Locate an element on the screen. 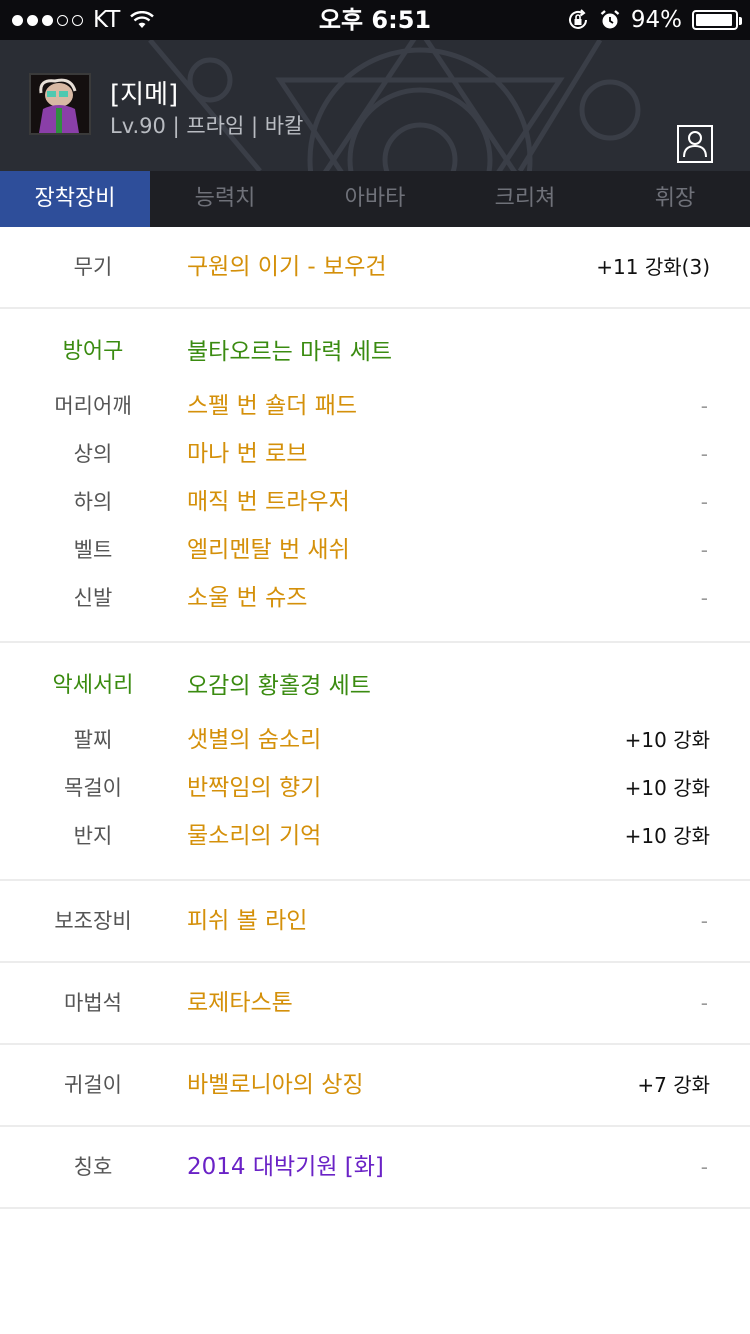 The height and width of the screenshot is (1334, 750). accessory-set-row: 악세서리 오감의 황홀경 세트 is located at coordinates (375, 686).